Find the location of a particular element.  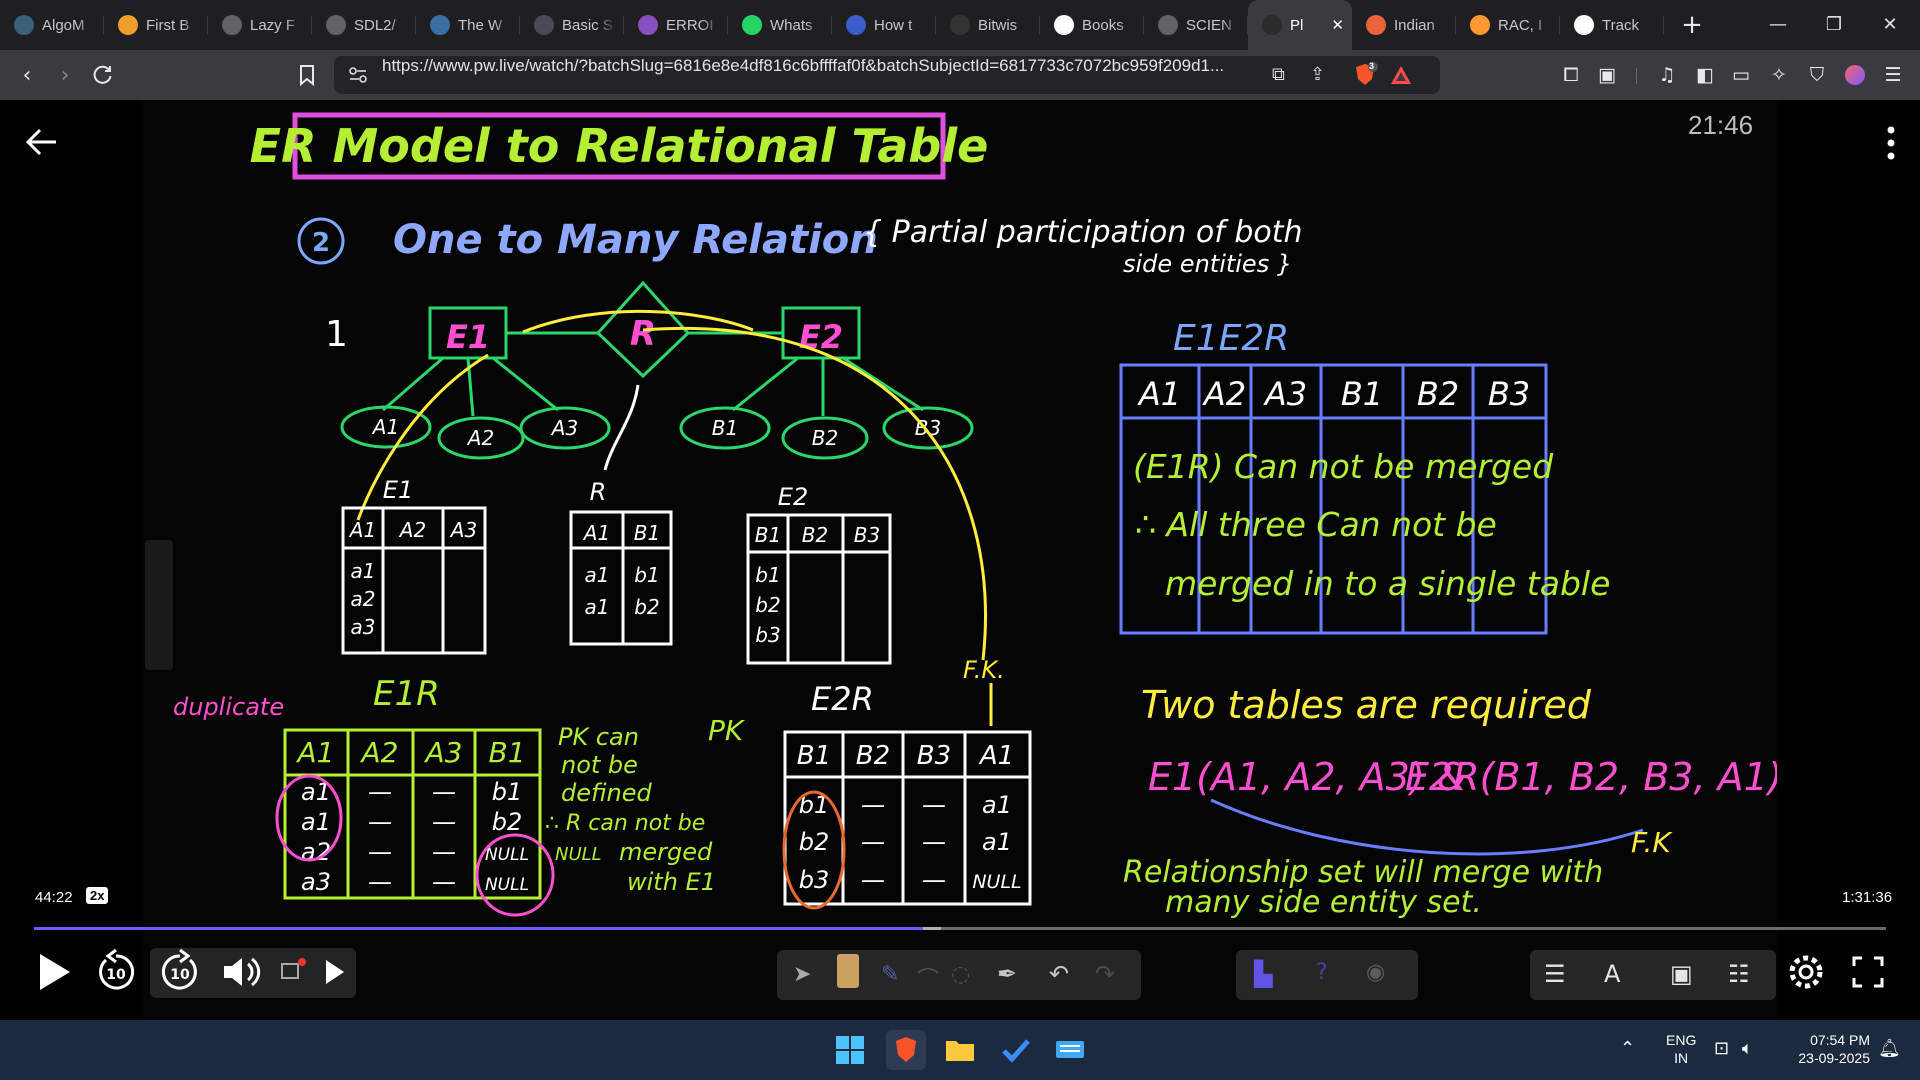

playback-speed-badge: 2x is located at coordinates (97, 895).